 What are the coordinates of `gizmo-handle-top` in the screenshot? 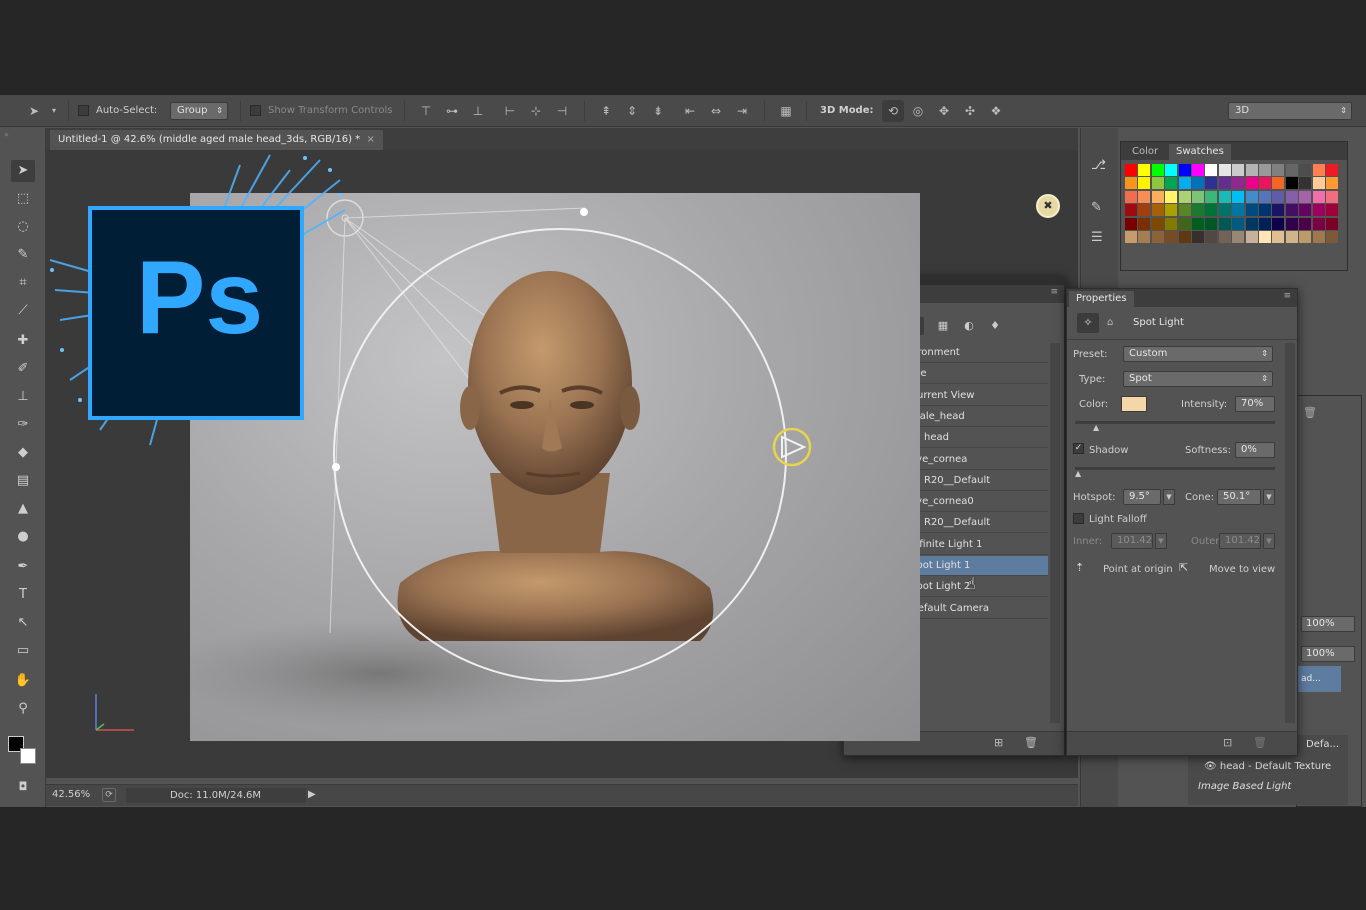 It's located at (584, 212).